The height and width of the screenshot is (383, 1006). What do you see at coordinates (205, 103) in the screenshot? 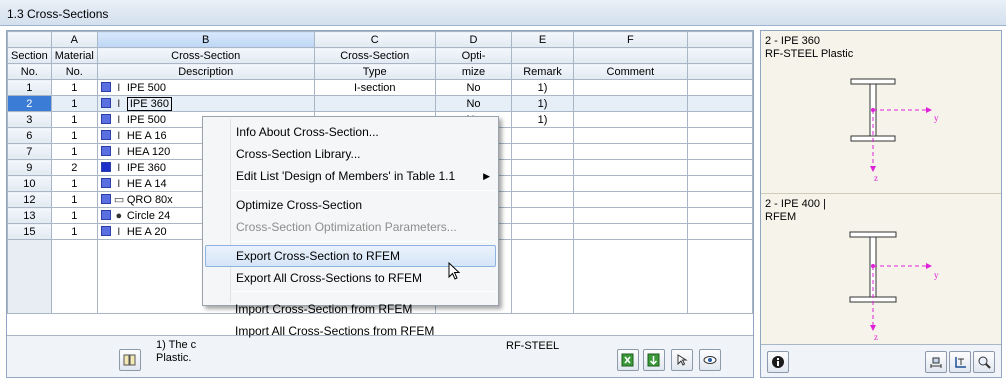
I see `cross-section-description-cell: I IPE 360` at bounding box center [205, 103].